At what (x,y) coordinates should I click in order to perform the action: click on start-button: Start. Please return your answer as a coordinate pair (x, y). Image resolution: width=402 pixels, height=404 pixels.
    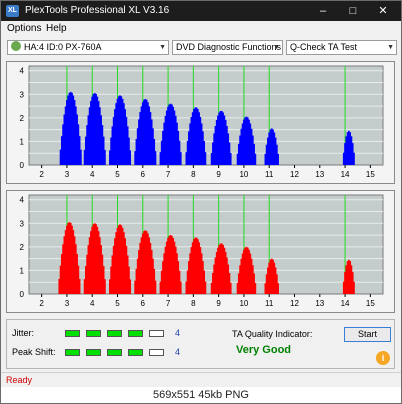
    Looking at the image, I should click on (367, 334).